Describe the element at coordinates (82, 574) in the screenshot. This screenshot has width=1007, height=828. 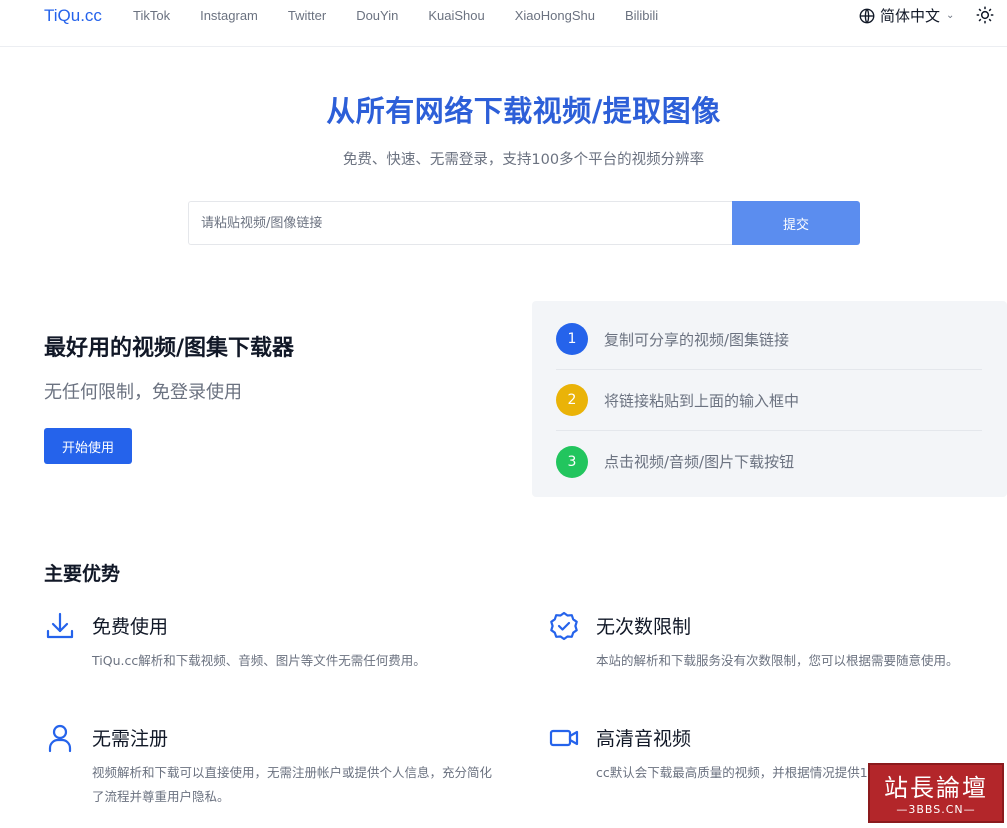
I see `advantages-heading: 主要优势` at that location.